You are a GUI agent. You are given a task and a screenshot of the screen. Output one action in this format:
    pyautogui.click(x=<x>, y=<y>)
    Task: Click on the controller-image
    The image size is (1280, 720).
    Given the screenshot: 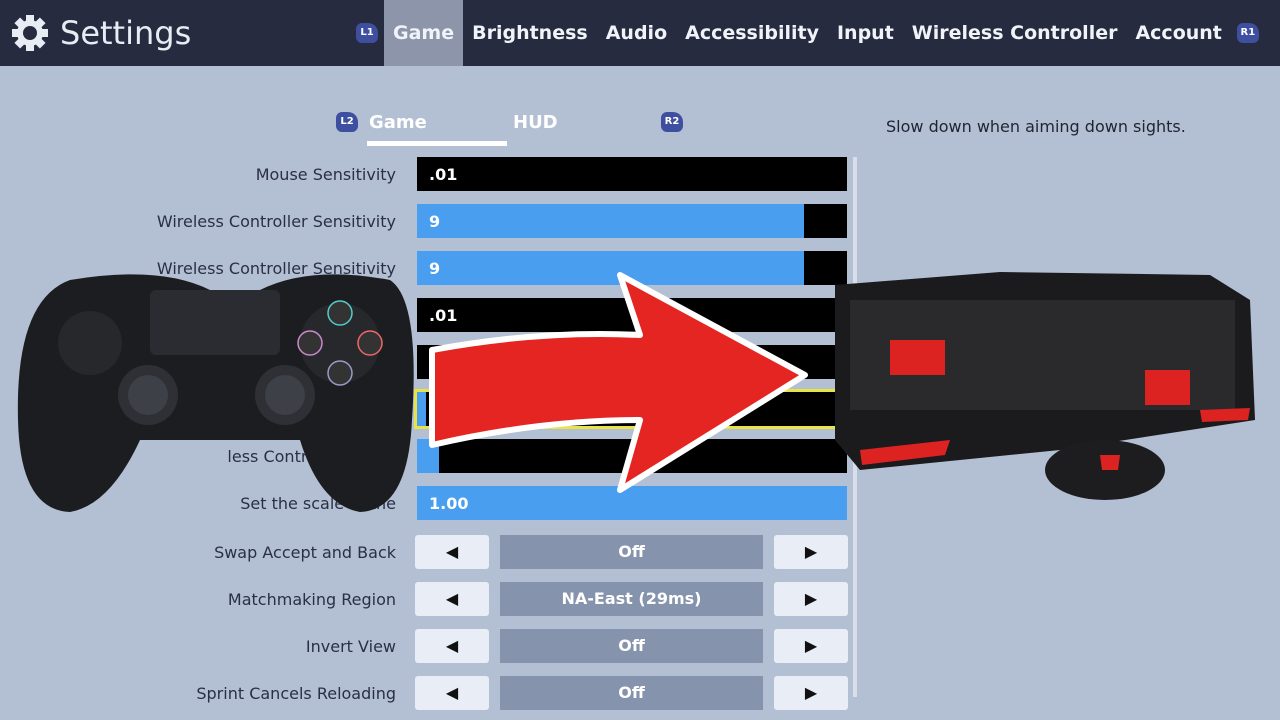 What is the action you would take?
    pyautogui.click(x=215, y=393)
    